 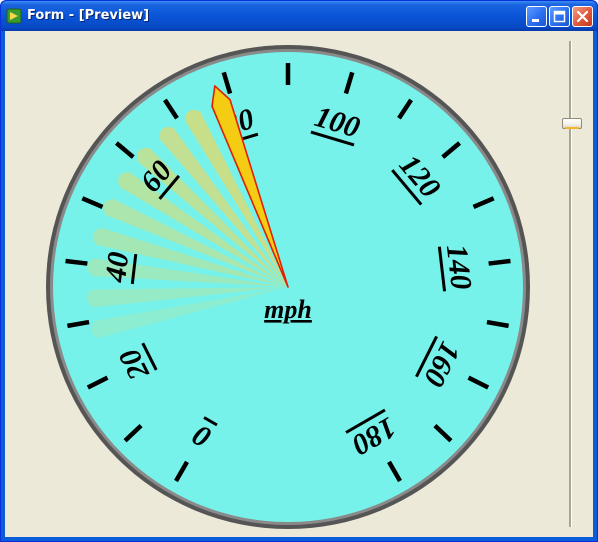 What do you see at coordinates (288, 309) in the screenshot?
I see `unit-label: mph` at bounding box center [288, 309].